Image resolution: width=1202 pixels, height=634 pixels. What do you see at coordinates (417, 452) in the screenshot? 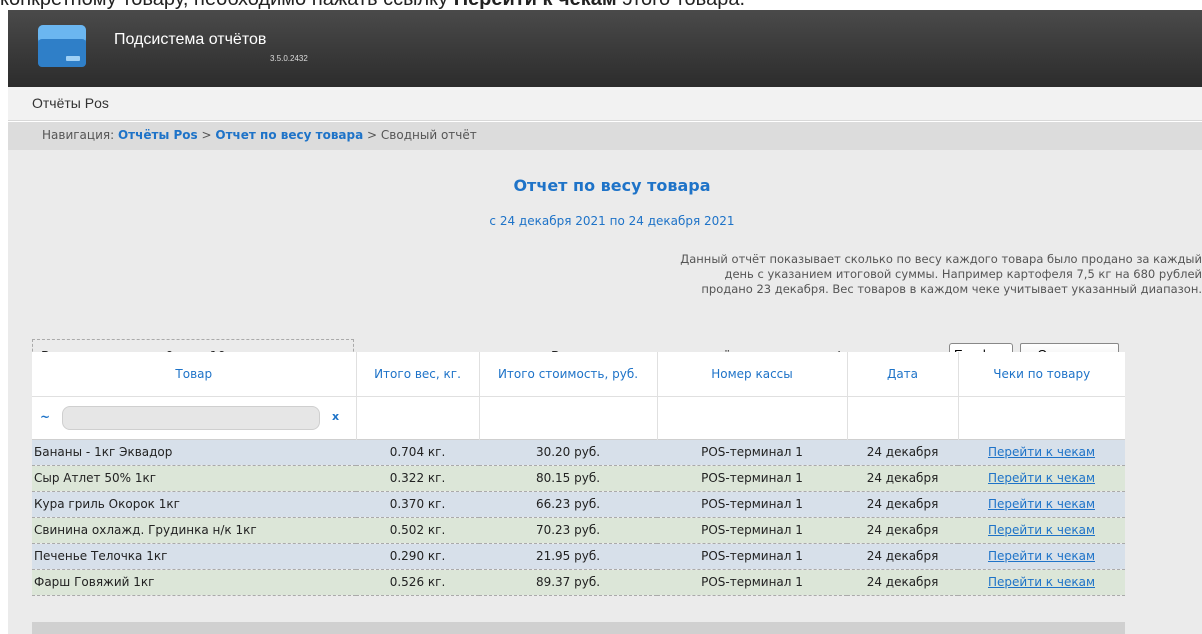
I see `total-weight: 0.704 кг.` at bounding box center [417, 452].